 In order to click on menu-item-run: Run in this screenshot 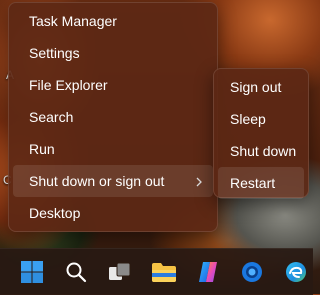, I will do `click(113, 149)`.